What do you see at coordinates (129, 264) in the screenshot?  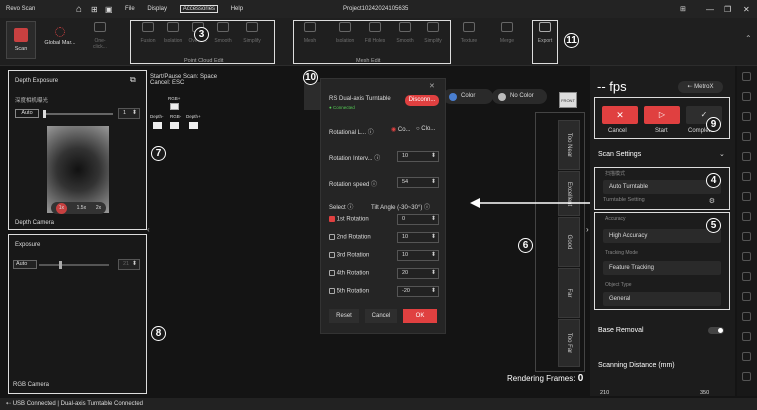 I see `rgb-exposure-value: 21` at bounding box center [129, 264].